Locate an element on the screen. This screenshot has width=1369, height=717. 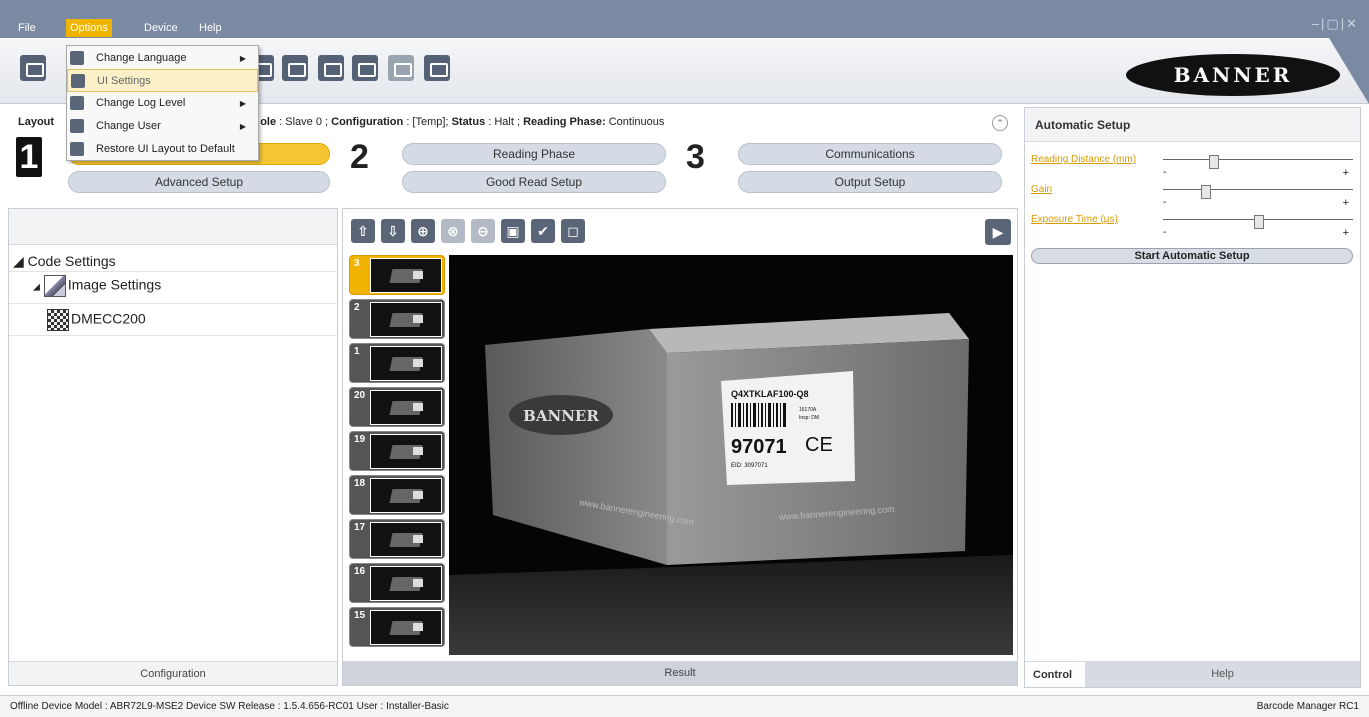
tab-help: Help is located at coordinates (1222, 674).